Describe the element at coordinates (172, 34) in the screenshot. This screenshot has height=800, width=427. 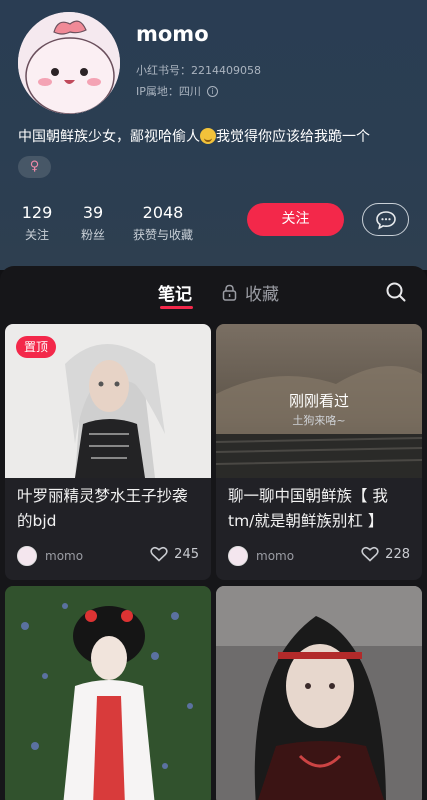
I see `nickname: momo` at that location.